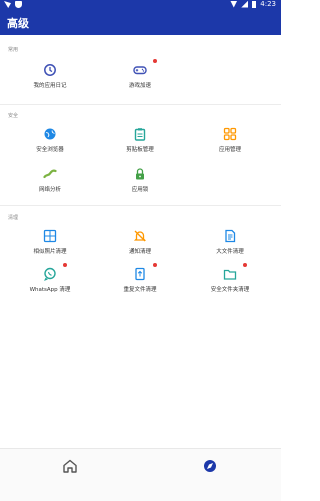 This screenshot has width=320, height=501. What do you see at coordinates (140, 150) in the screenshot?
I see `item-label: 剪贴板管理` at bounding box center [140, 150].